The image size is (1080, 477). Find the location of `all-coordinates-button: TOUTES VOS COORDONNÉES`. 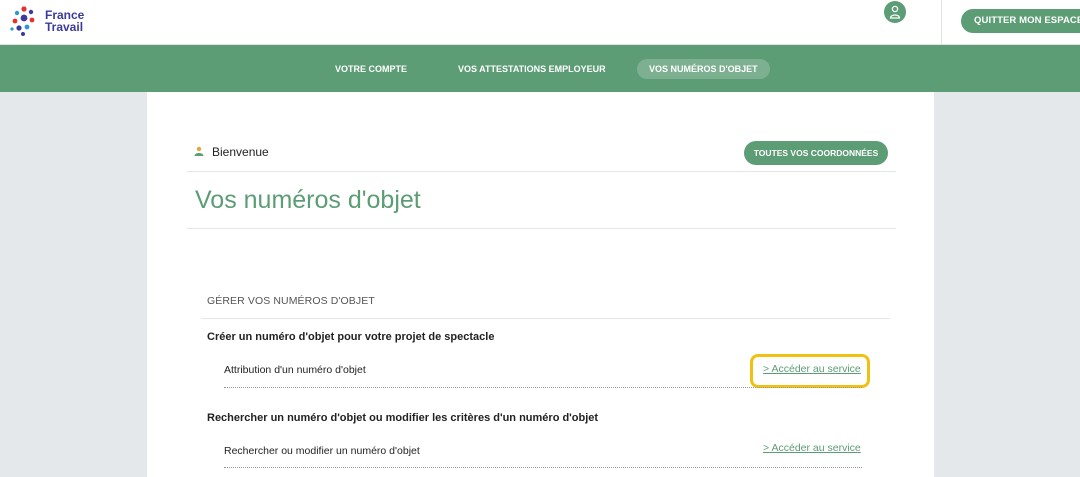

all-coordinates-button: TOUTES VOS COORDONNÉES is located at coordinates (816, 153).